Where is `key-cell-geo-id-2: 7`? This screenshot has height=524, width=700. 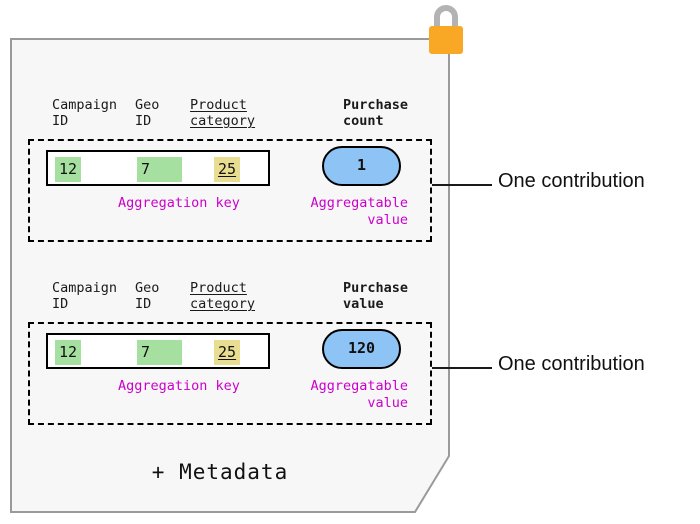
key-cell-geo-id-2: 7 is located at coordinates (159, 352).